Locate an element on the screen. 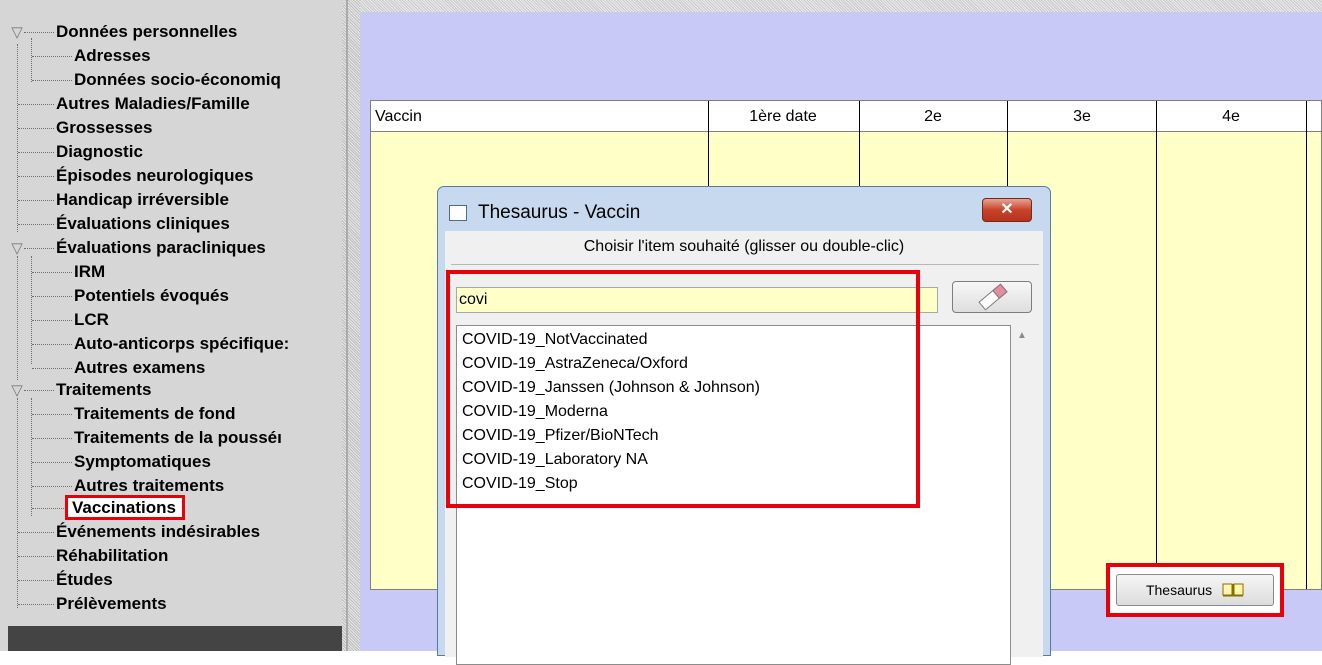 This screenshot has height=665, width=1322. divider is located at coordinates (745, 264).